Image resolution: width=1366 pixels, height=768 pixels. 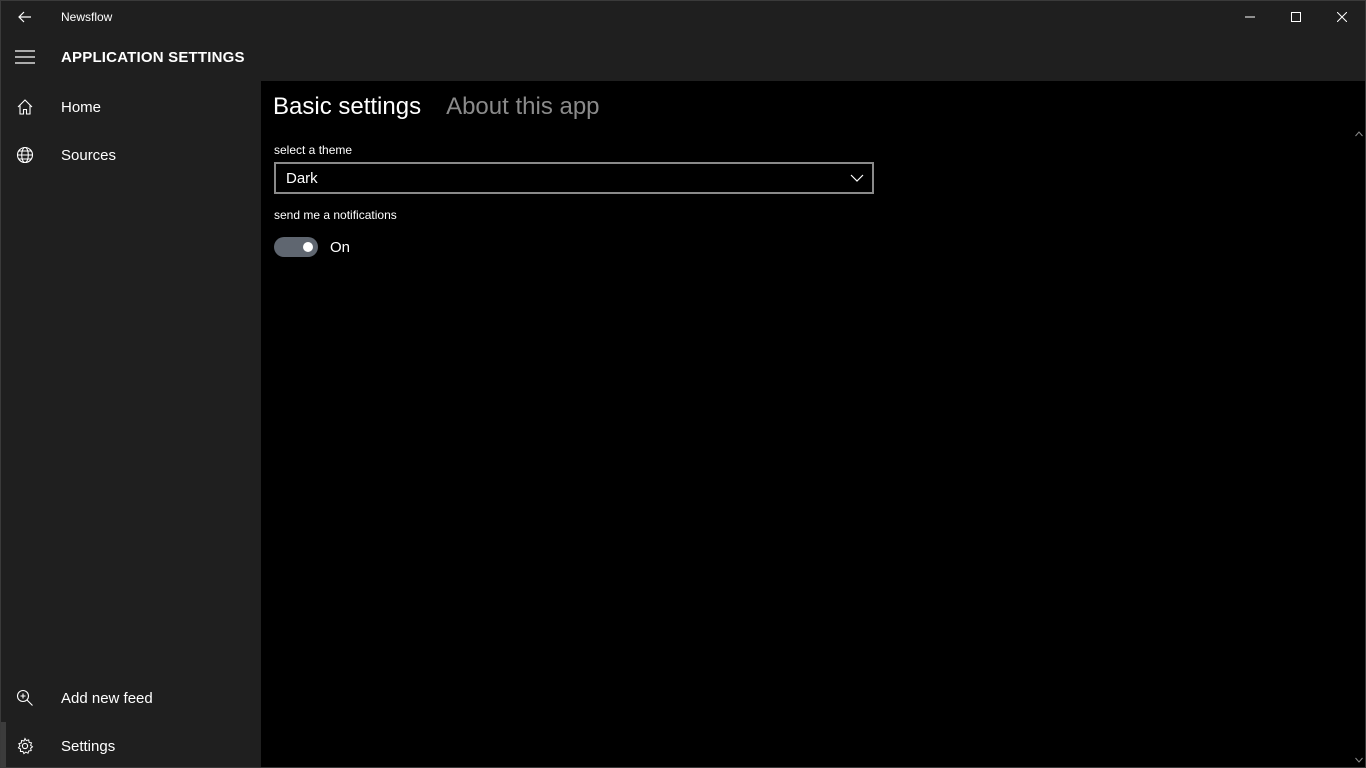 What do you see at coordinates (857, 178) in the screenshot?
I see `chevron-down-icon` at bounding box center [857, 178].